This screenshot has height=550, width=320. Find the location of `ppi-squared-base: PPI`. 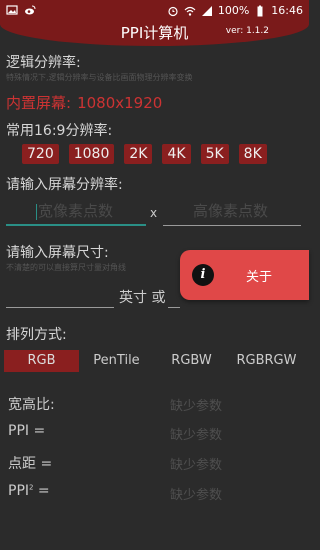

ppi-squared-base: PPI is located at coordinates (19, 491).